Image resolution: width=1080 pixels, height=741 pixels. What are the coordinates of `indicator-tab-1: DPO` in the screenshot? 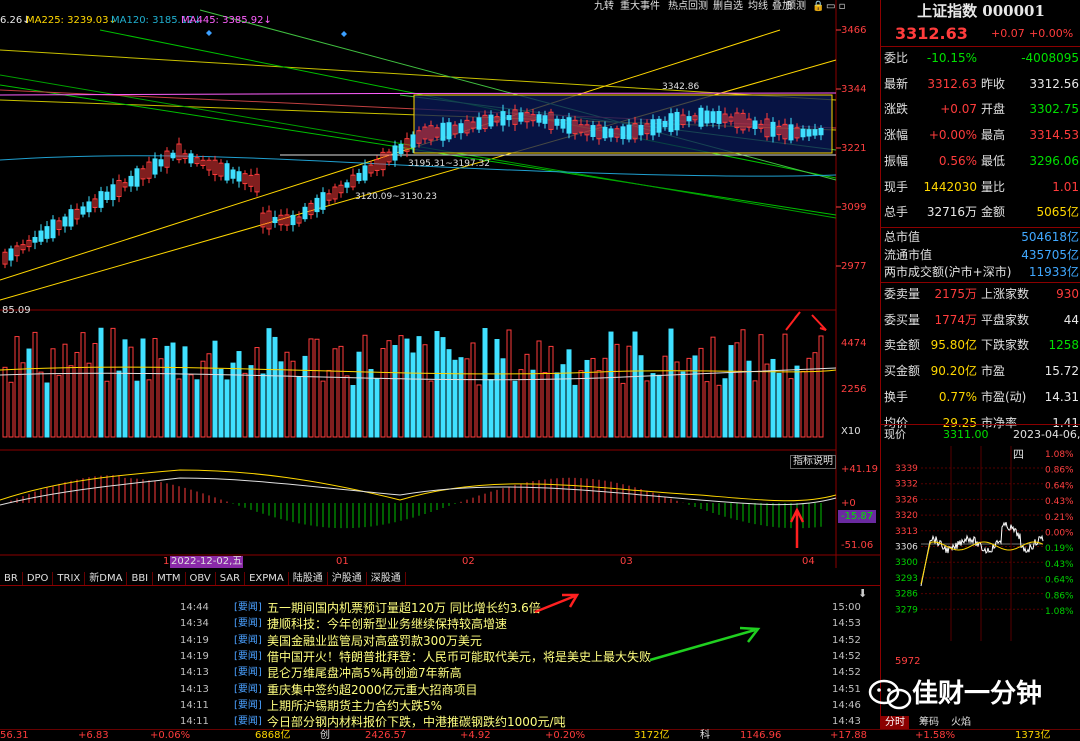 It's located at (38, 578).